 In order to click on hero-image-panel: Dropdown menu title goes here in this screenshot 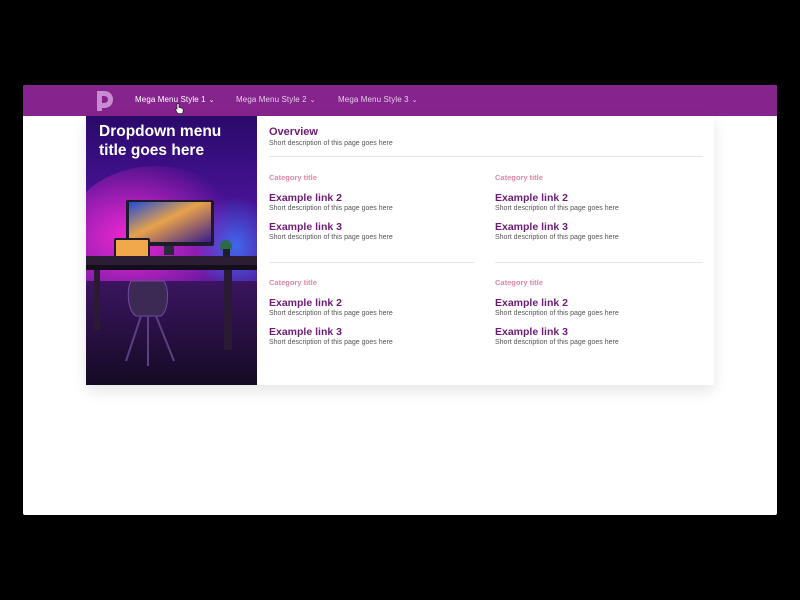, I will do `click(171, 250)`.